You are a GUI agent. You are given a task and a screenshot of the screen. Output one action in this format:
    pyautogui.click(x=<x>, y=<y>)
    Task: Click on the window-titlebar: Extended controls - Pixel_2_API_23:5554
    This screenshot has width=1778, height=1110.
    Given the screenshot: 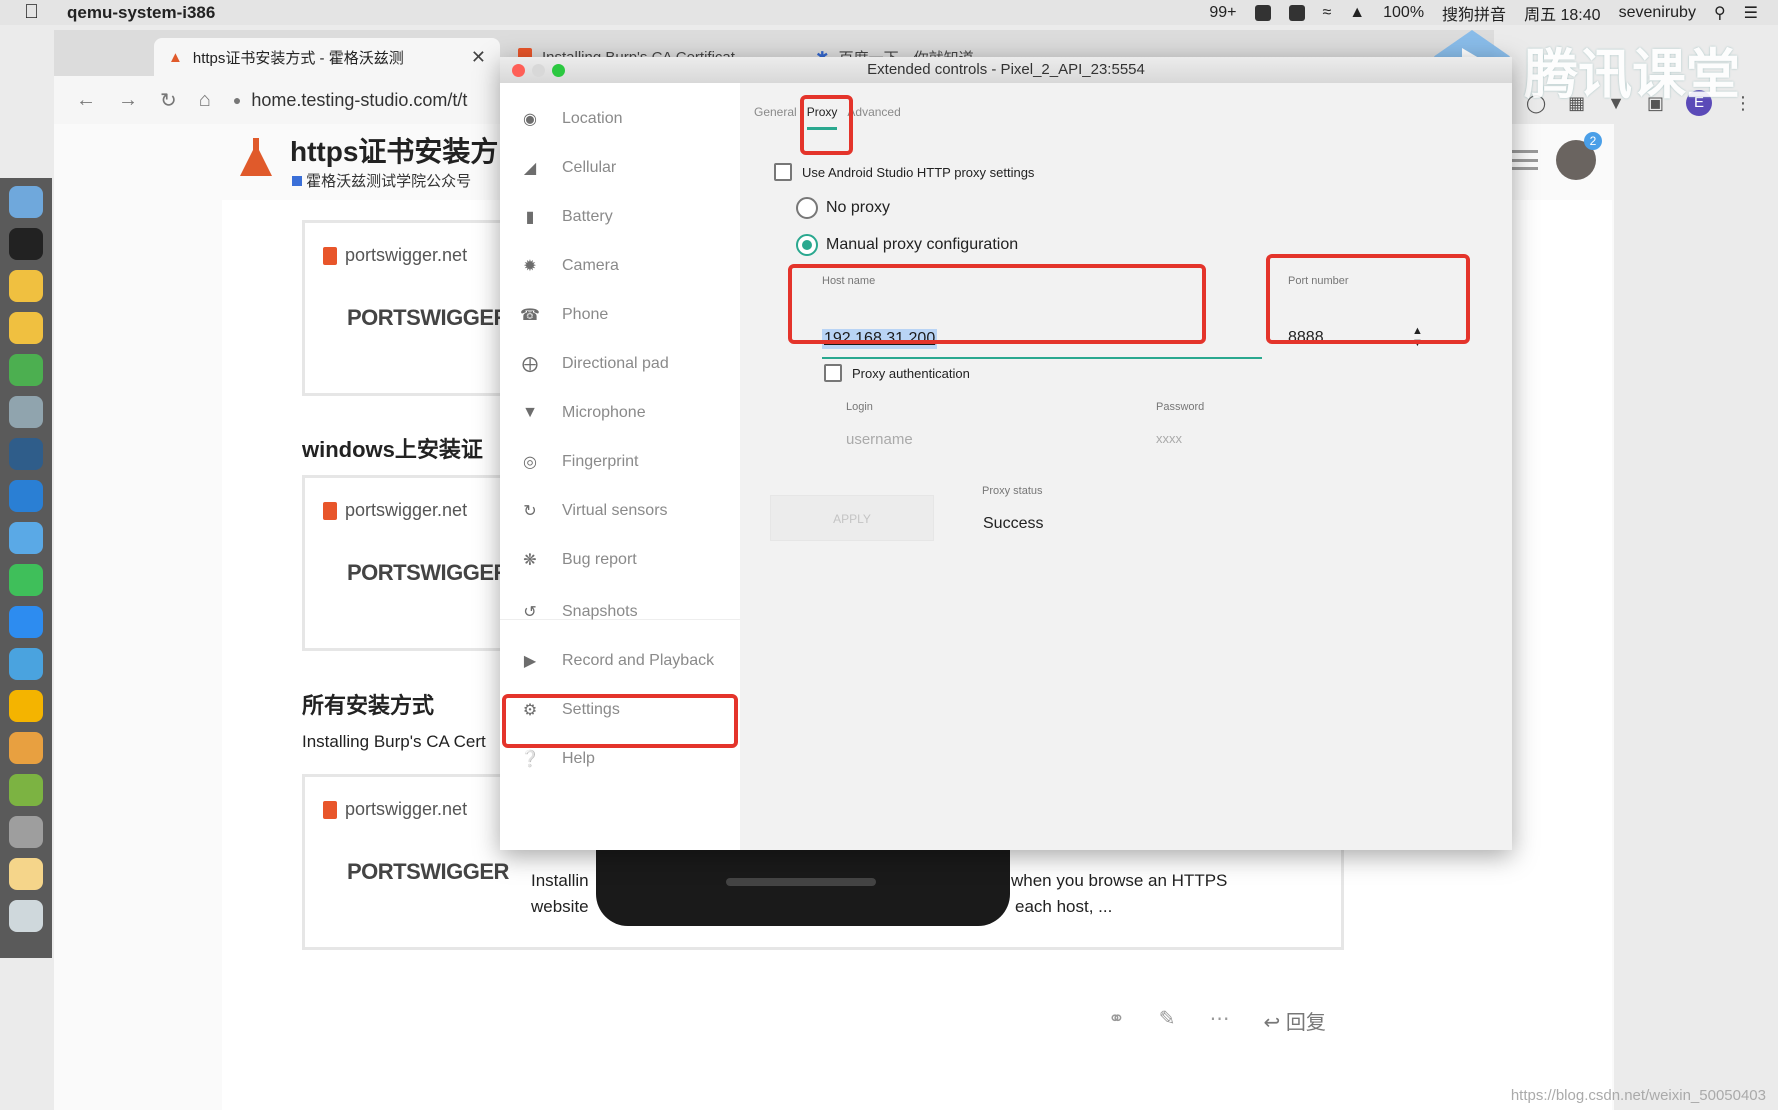 What is the action you would take?
    pyautogui.click(x=1006, y=70)
    